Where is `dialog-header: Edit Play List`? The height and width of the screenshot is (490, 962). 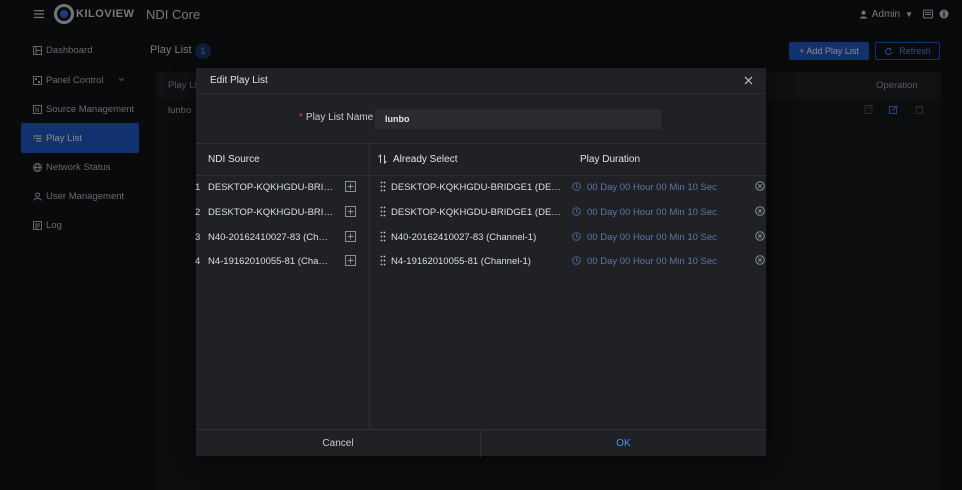 dialog-header: Edit Play List is located at coordinates (481, 81).